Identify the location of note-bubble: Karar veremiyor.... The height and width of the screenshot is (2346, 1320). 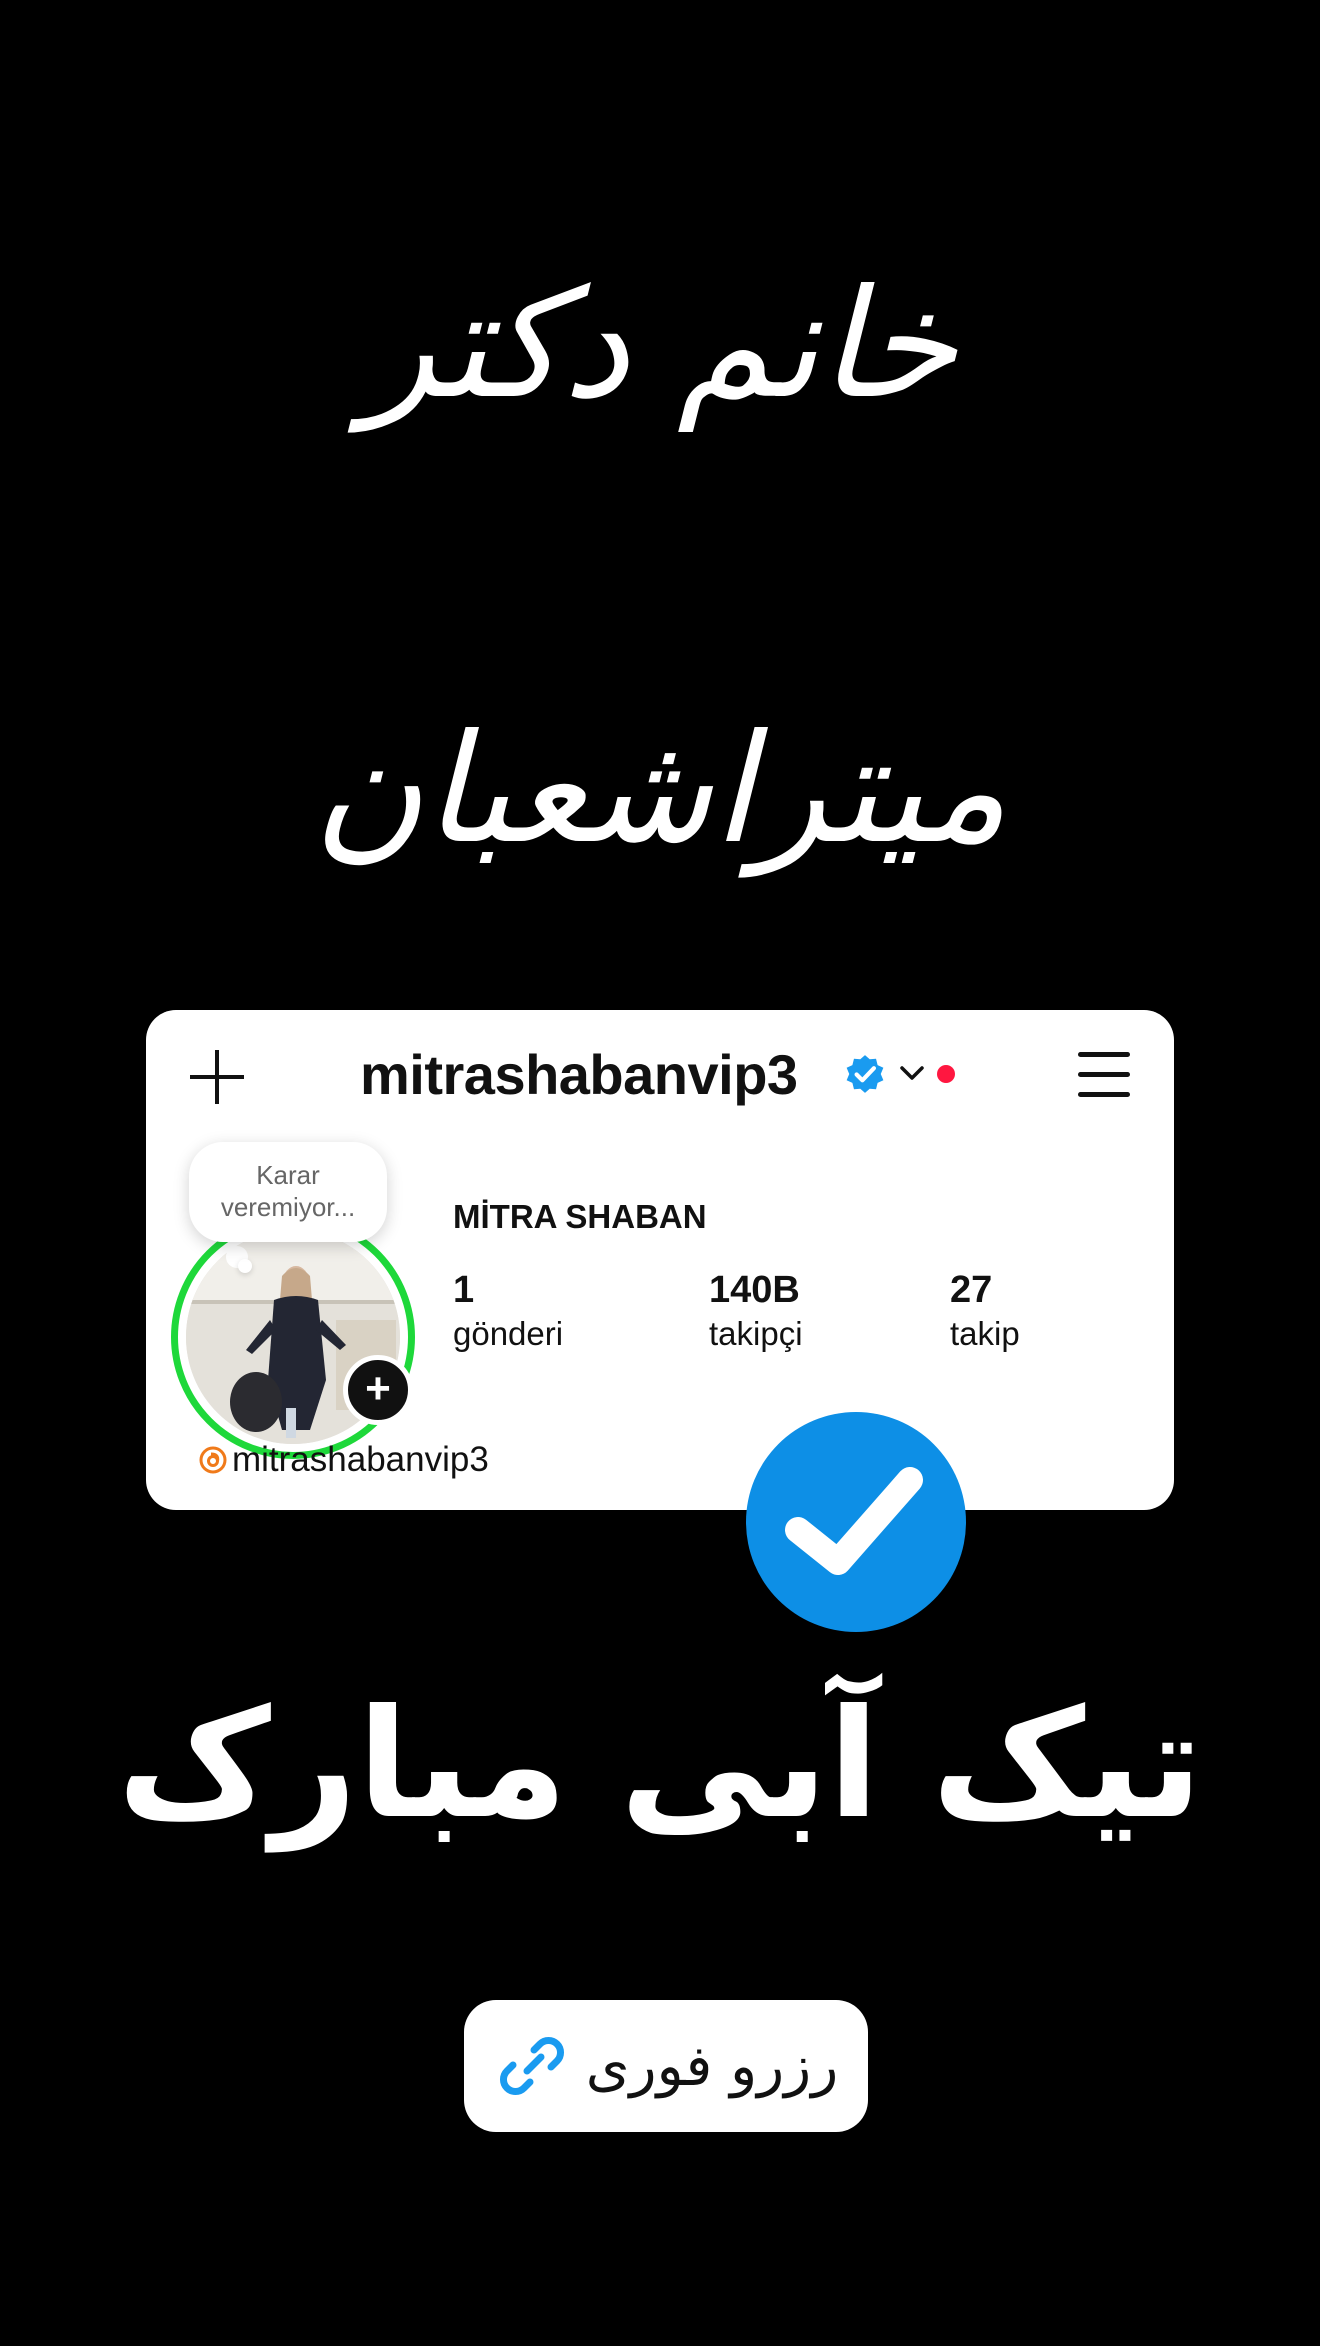
(288, 1192).